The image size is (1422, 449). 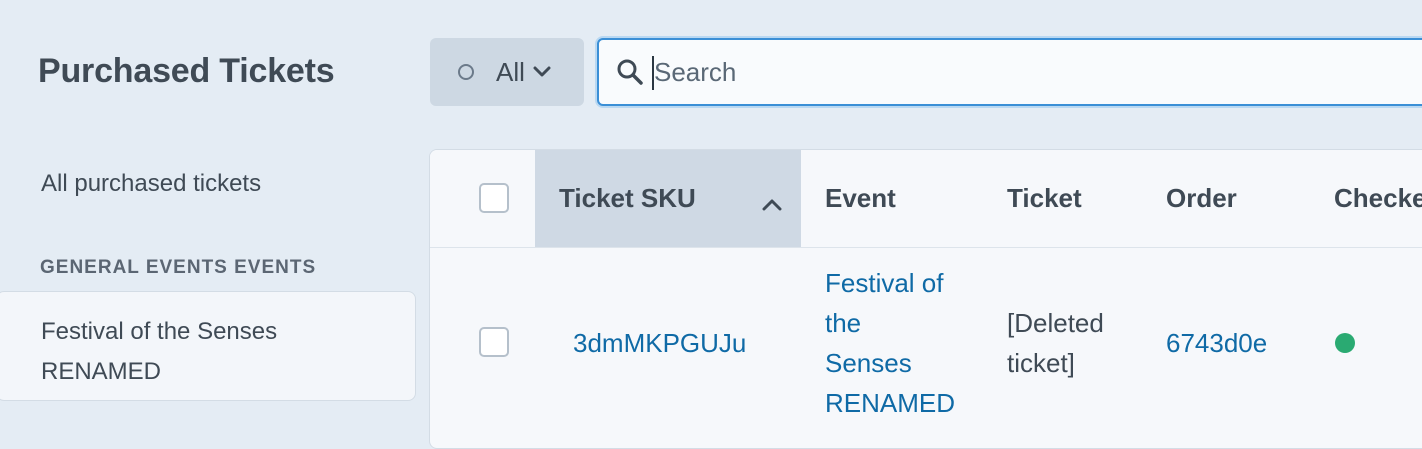 What do you see at coordinates (159, 331) in the screenshot?
I see `sidebar-item-label-line1: Festival of the Senses` at bounding box center [159, 331].